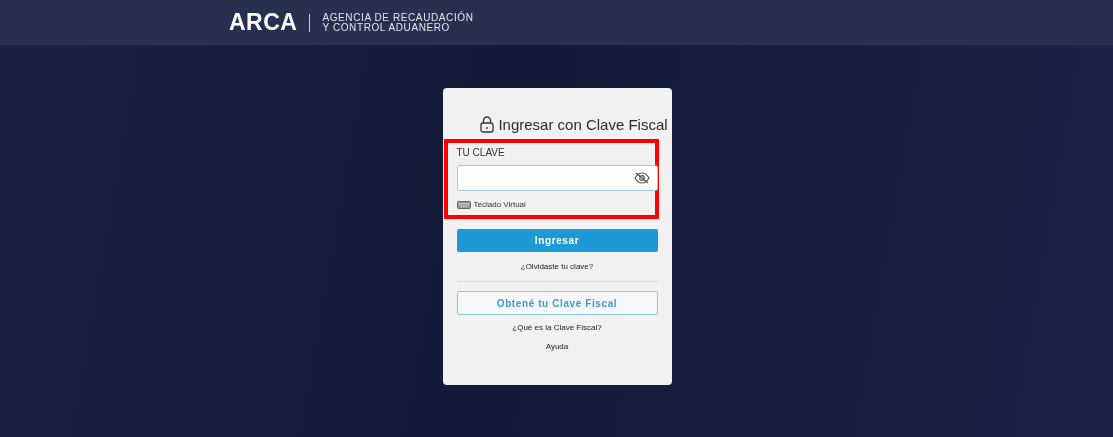  Describe the element at coordinates (557, 327) in the screenshot. I see `what-is-link: ¿Qué es la Clave Fiscal?` at that location.